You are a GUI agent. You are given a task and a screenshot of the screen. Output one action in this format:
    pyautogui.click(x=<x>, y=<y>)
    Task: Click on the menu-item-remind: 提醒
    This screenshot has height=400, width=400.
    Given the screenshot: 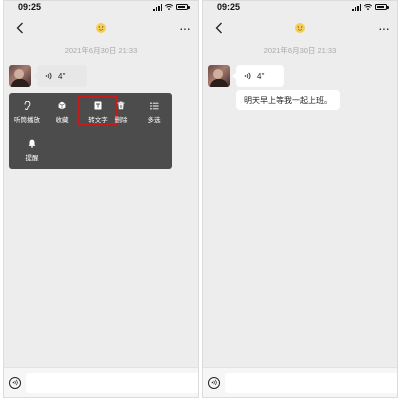 What is the action you would take?
    pyautogui.click(x=32, y=150)
    